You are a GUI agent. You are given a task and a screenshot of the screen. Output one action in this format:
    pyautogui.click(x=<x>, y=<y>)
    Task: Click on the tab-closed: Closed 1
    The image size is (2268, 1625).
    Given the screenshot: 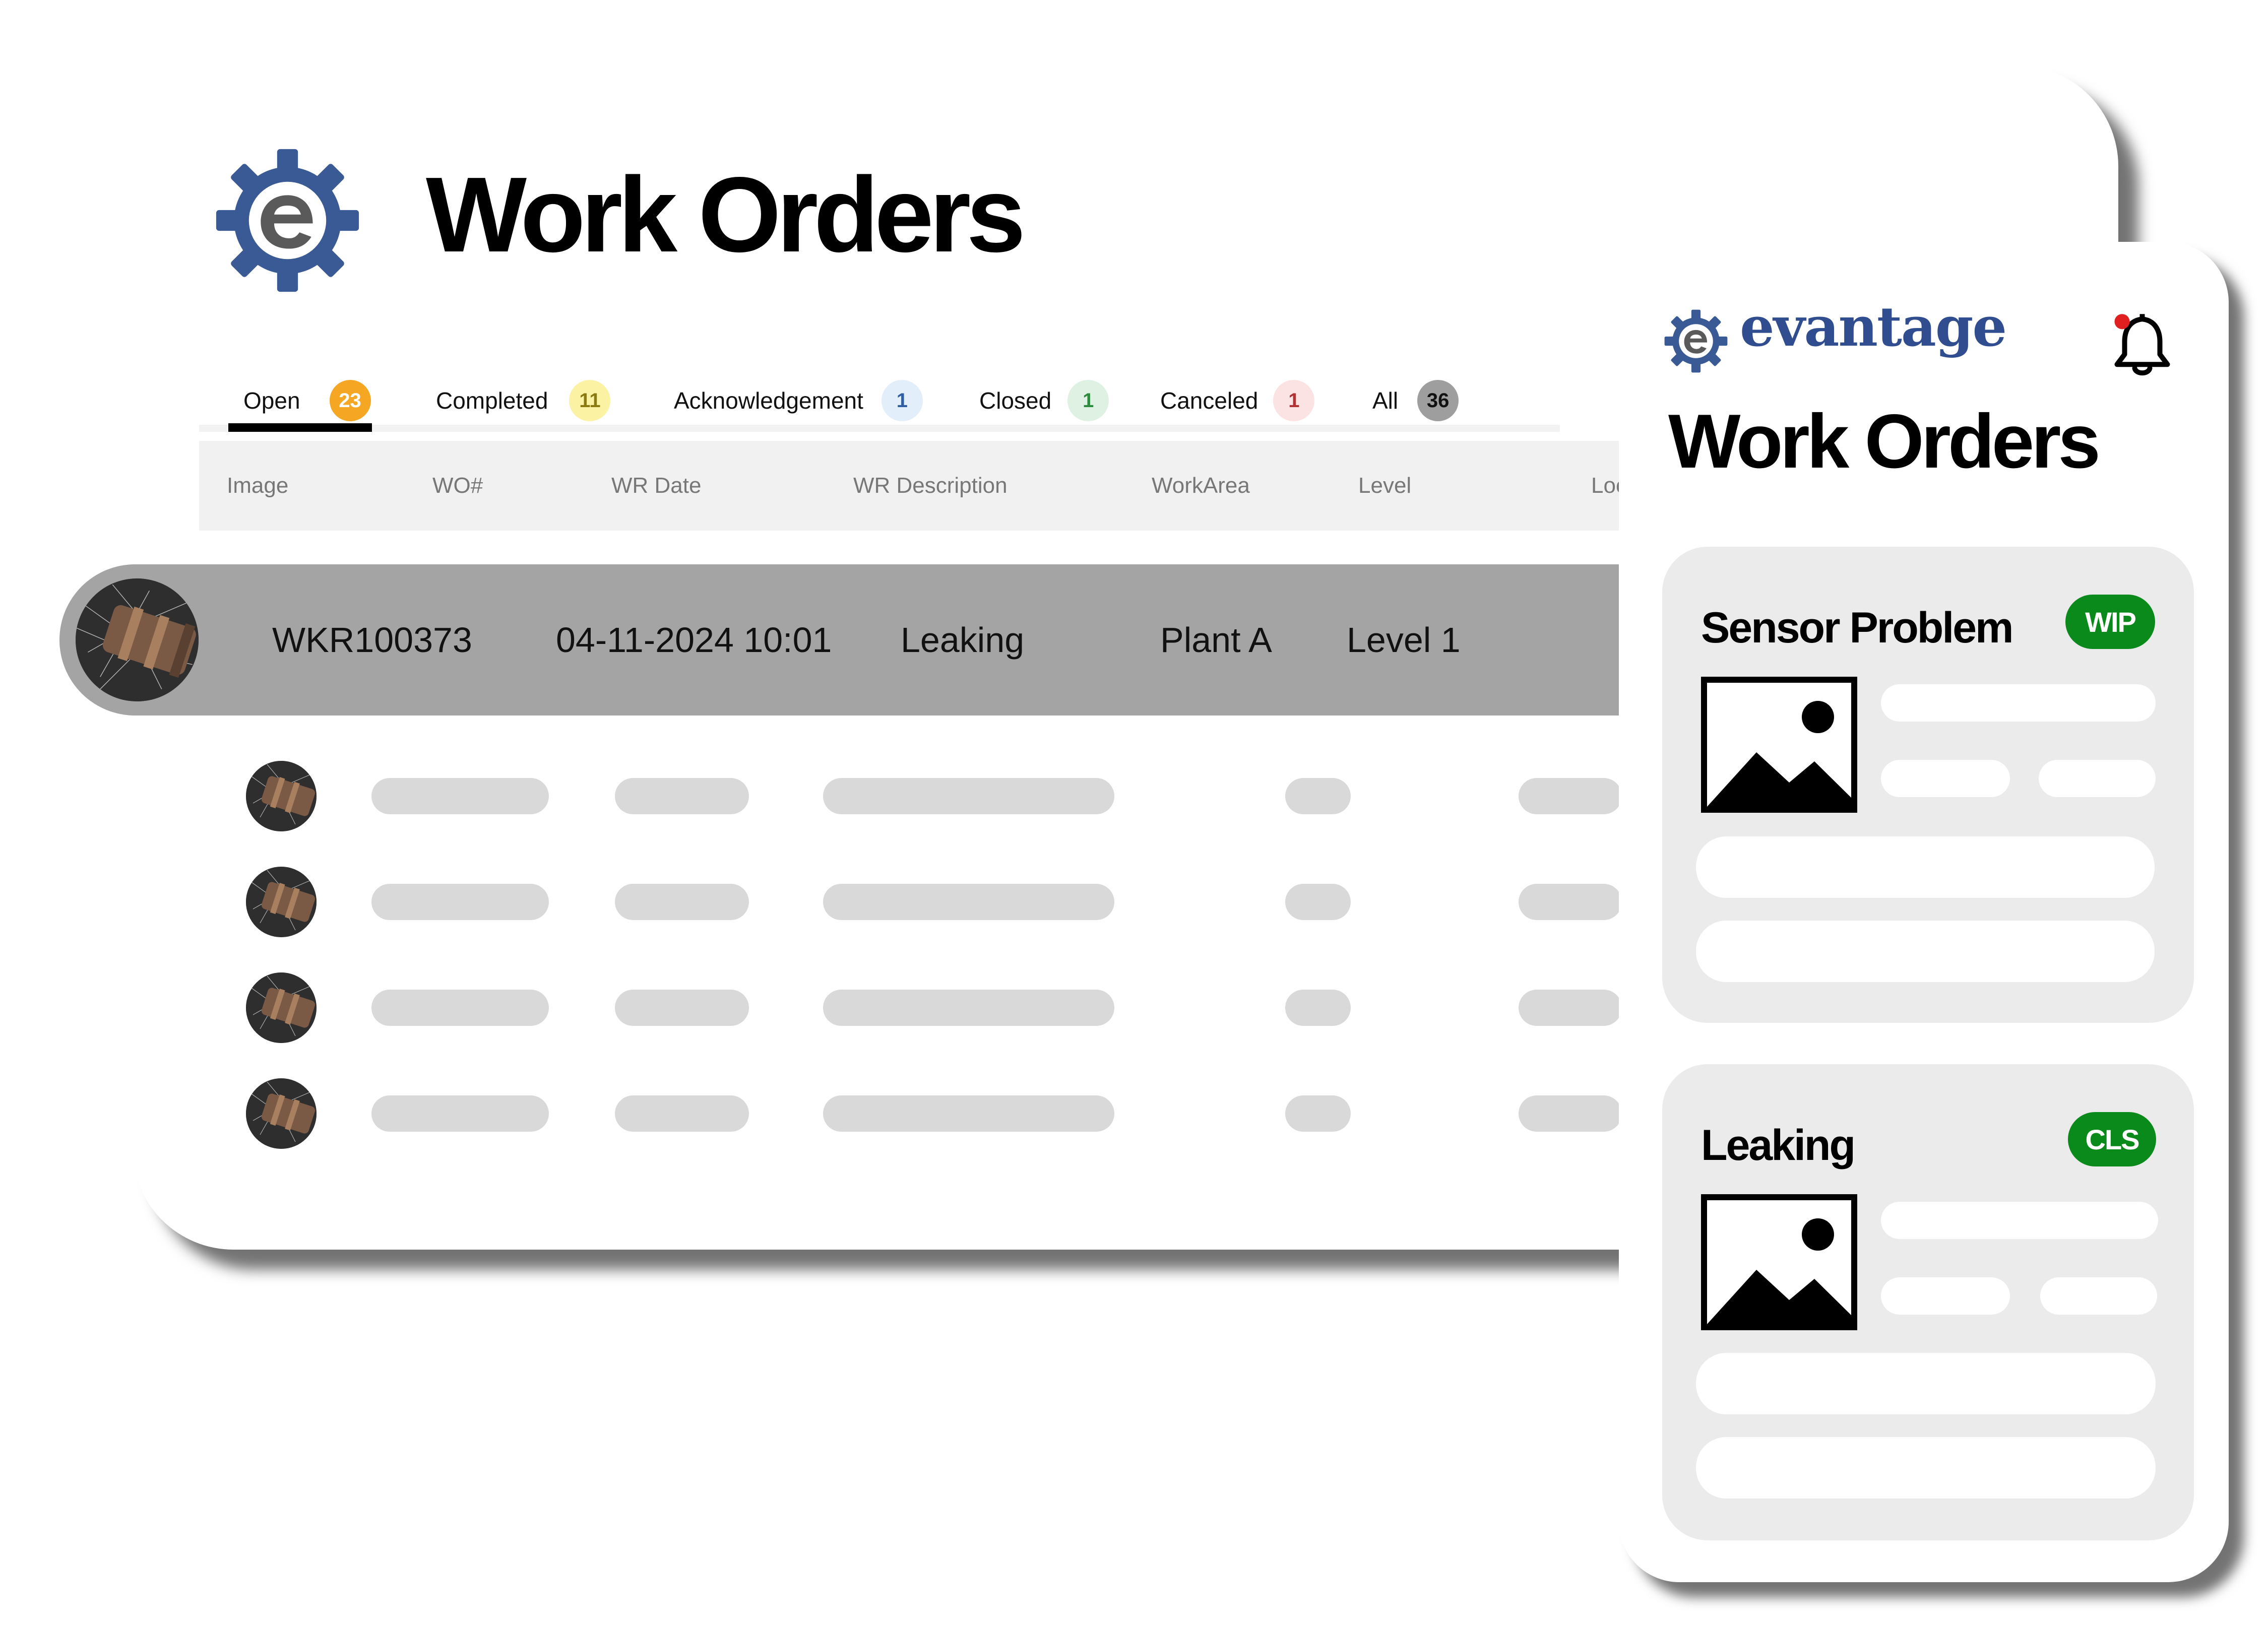 What is the action you would take?
    pyautogui.click(x=1044, y=401)
    